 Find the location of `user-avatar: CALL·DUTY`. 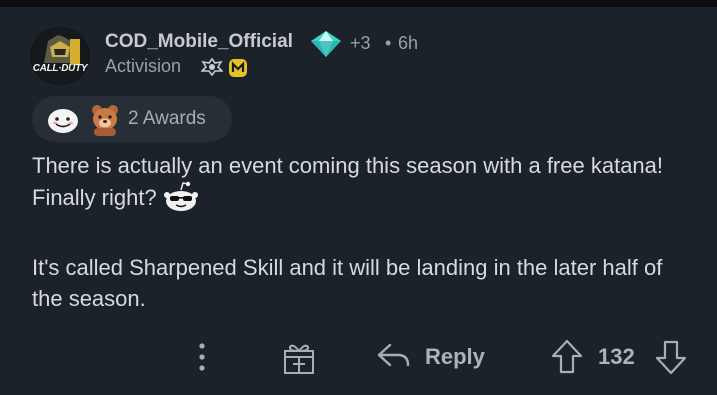

user-avatar: CALL·DUTY is located at coordinates (60, 56).